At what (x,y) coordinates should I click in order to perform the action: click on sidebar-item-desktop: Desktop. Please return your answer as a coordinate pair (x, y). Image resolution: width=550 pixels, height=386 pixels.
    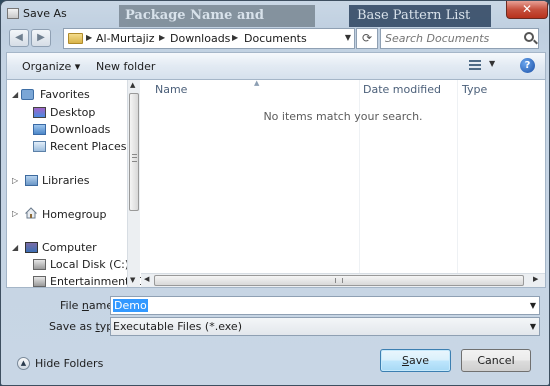
    Looking at the image, I should click on (72, 112).